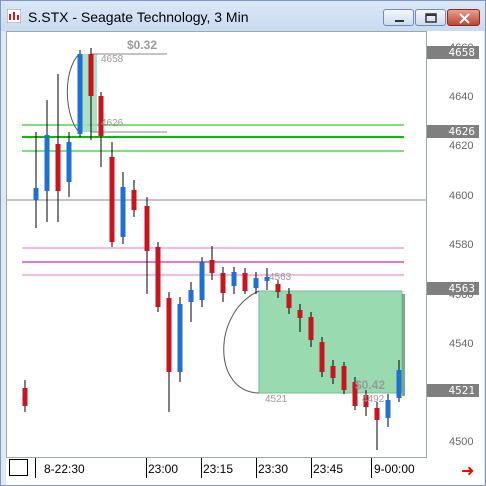 The width and height of the screenshot is (486, 486). What do you see at coordinates (461, 344) in the screenshot?
I see `price-gridline-label: 4540` at bounding box center [461, 344].